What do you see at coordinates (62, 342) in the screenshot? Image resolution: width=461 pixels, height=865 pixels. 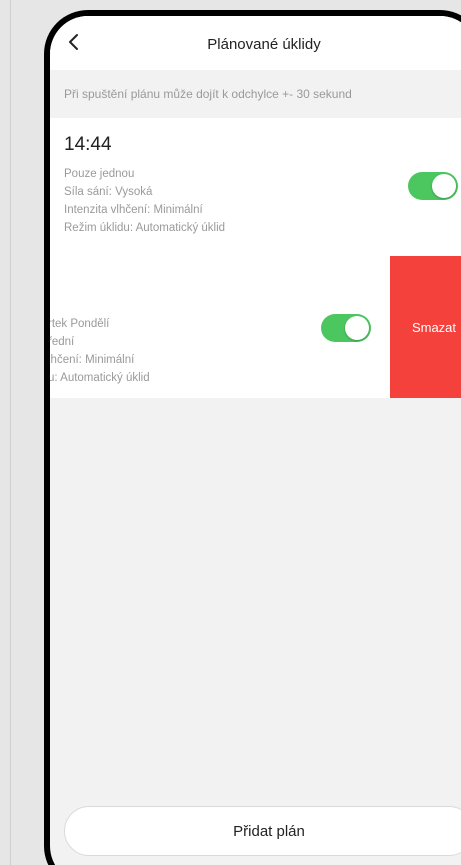 I see `schedule-suction: řední` at bounding box center [62, 342].